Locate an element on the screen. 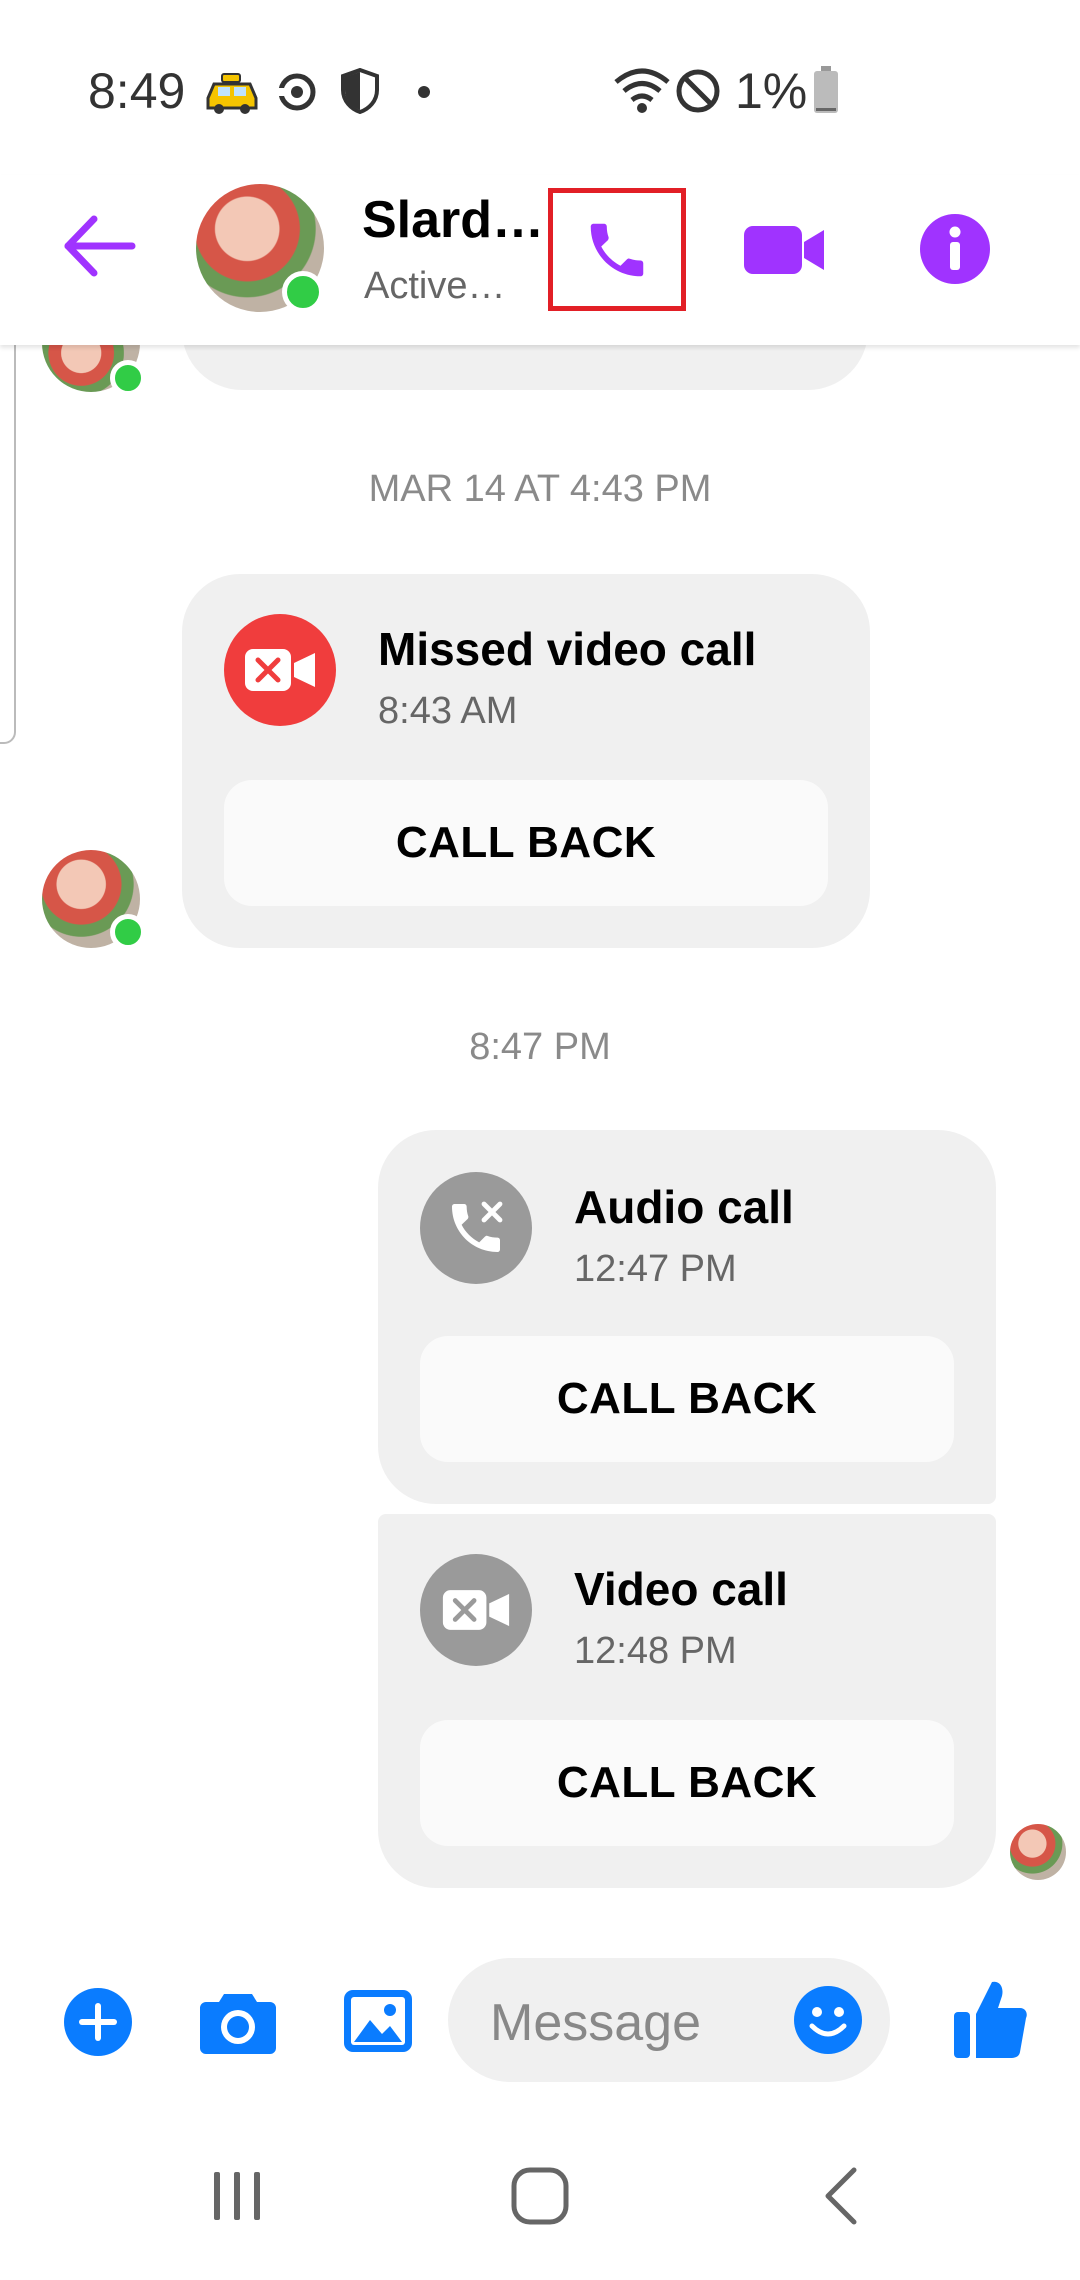 The width and height of the screenshot is (1080, 2280). call-title: Video call is located at coordinates (681, 1589).